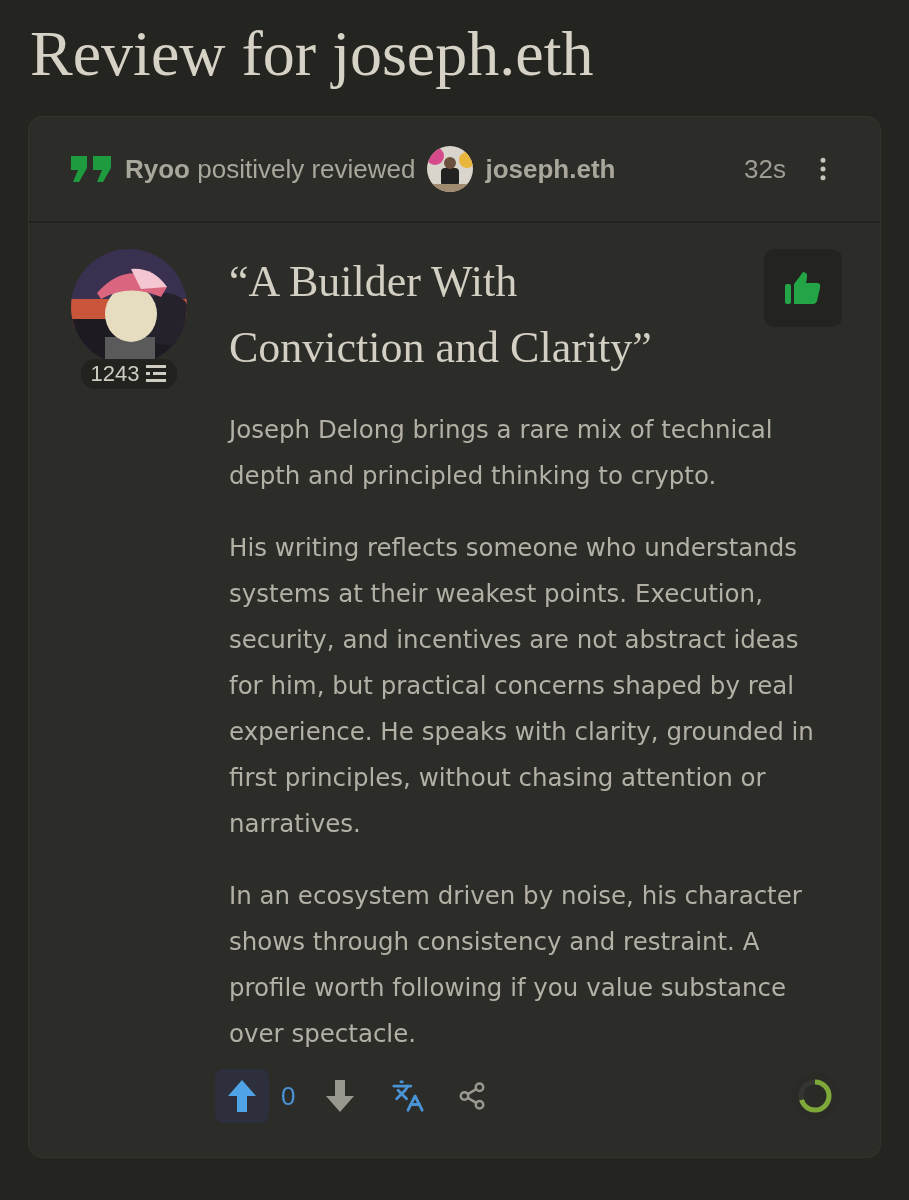 This screenshot has width=909, height=1200. Describe the element at coordinates (803, 288) in the screenshot. I see `thumbs-up-icon` at that location.